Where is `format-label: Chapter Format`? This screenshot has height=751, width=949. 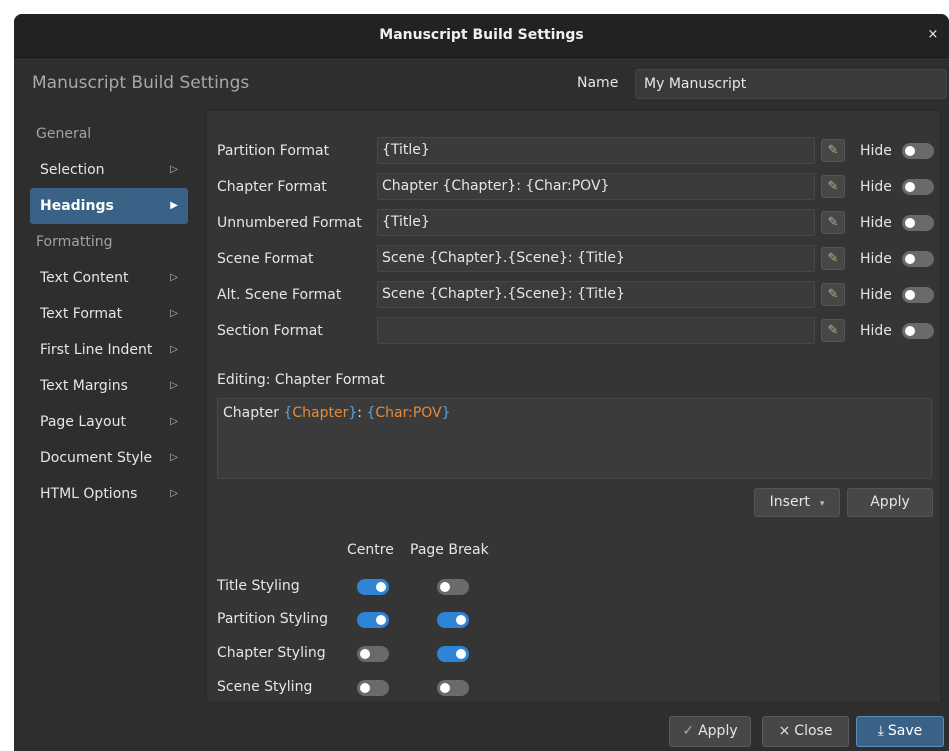
format-label: Chapter Format is located at coordinates (272, 187).